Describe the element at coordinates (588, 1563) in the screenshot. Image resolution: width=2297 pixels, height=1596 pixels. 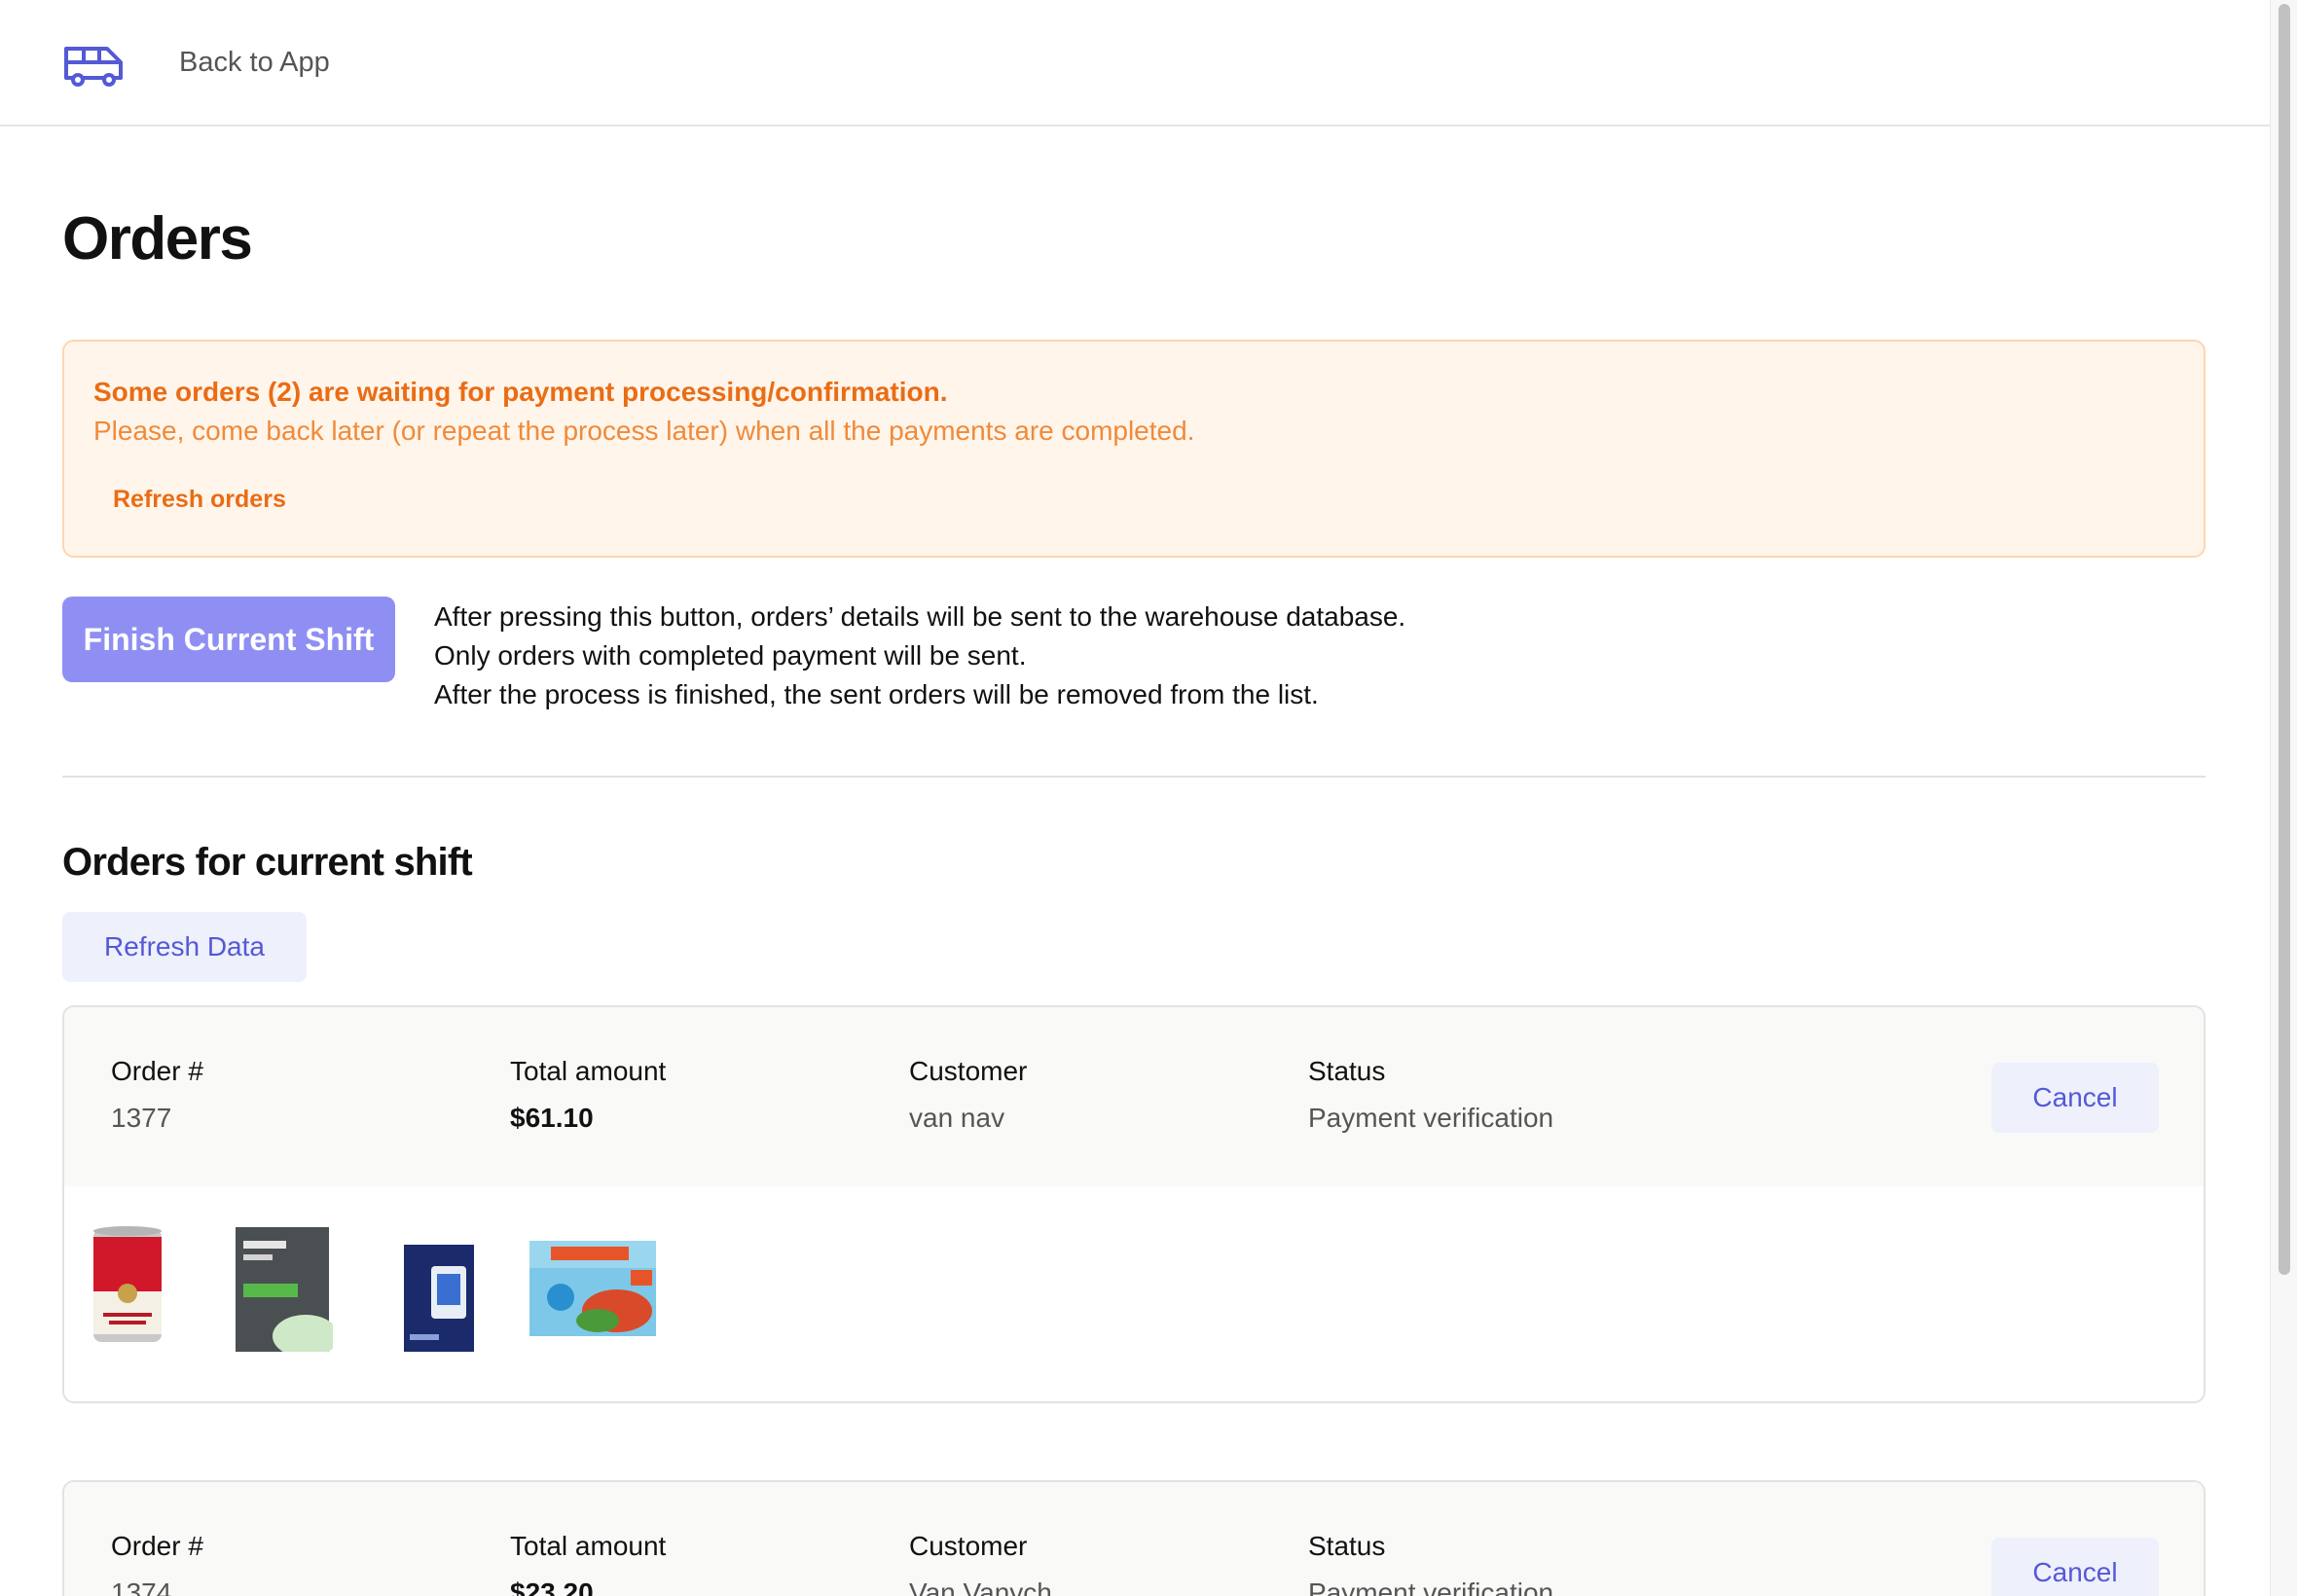
I see `total-amount-column: Total amount $23.20` at that location.